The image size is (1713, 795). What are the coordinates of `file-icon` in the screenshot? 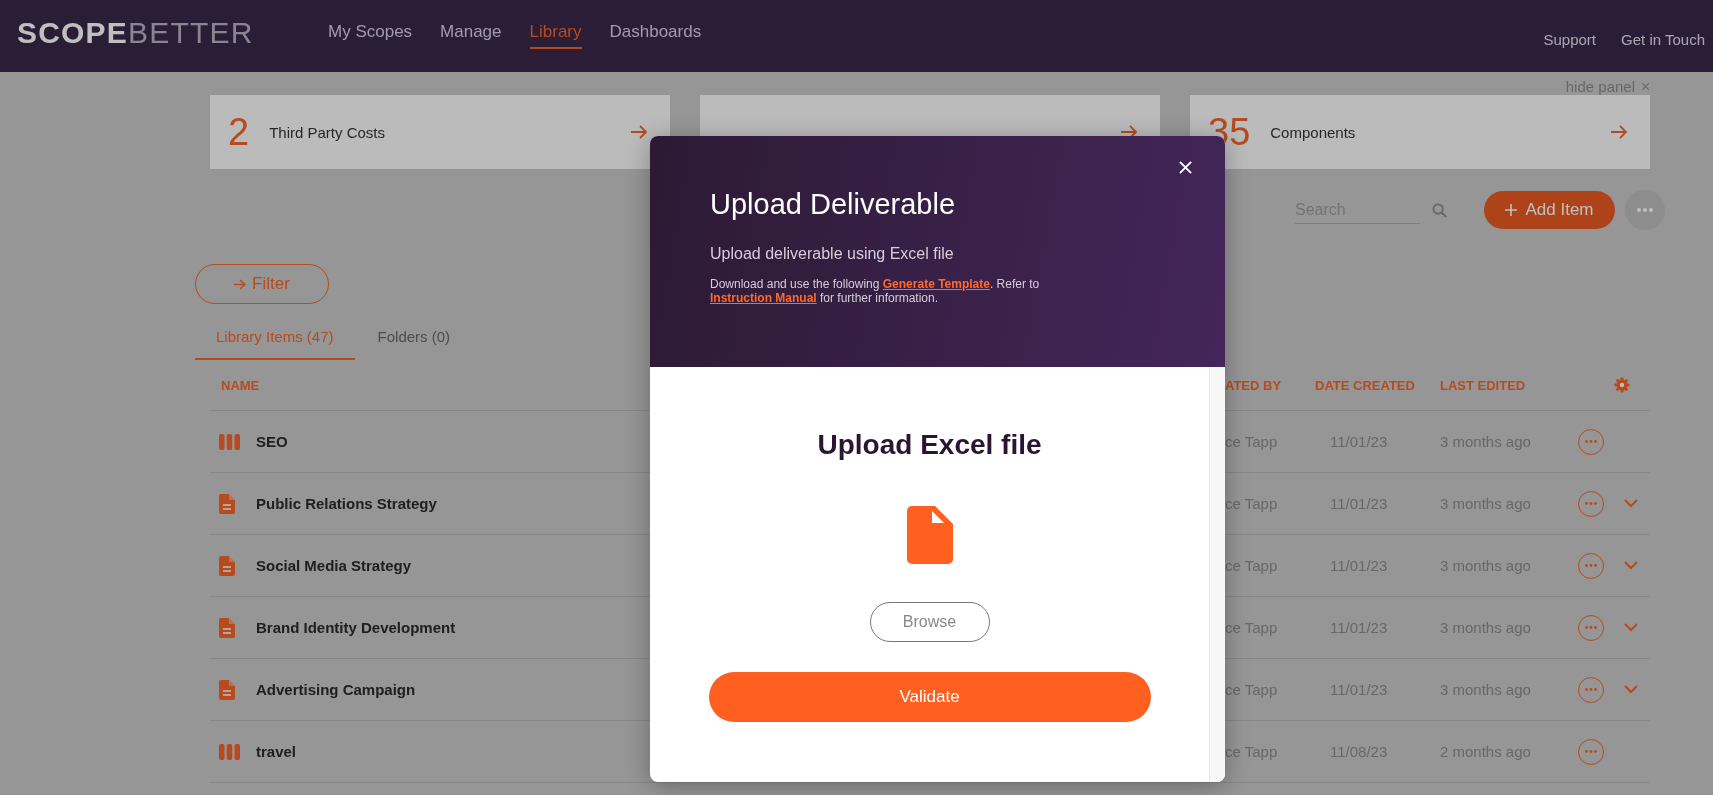 It's located at (929, 535).